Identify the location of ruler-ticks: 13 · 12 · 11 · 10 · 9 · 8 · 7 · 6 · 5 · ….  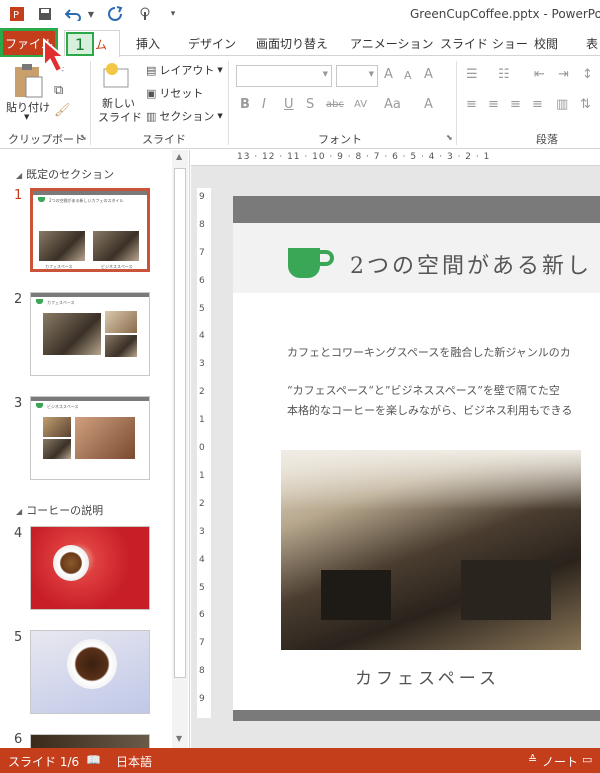
(364, 157).